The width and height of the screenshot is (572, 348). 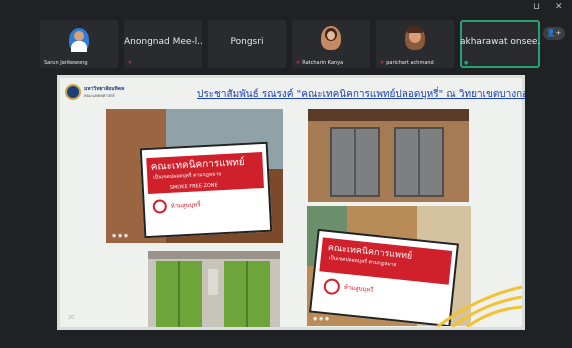 What do you see at coordinates (407, 63) in the screenshot?
I see `participant-name: ✕ parichart achmand` at bounding box center [407, 63].